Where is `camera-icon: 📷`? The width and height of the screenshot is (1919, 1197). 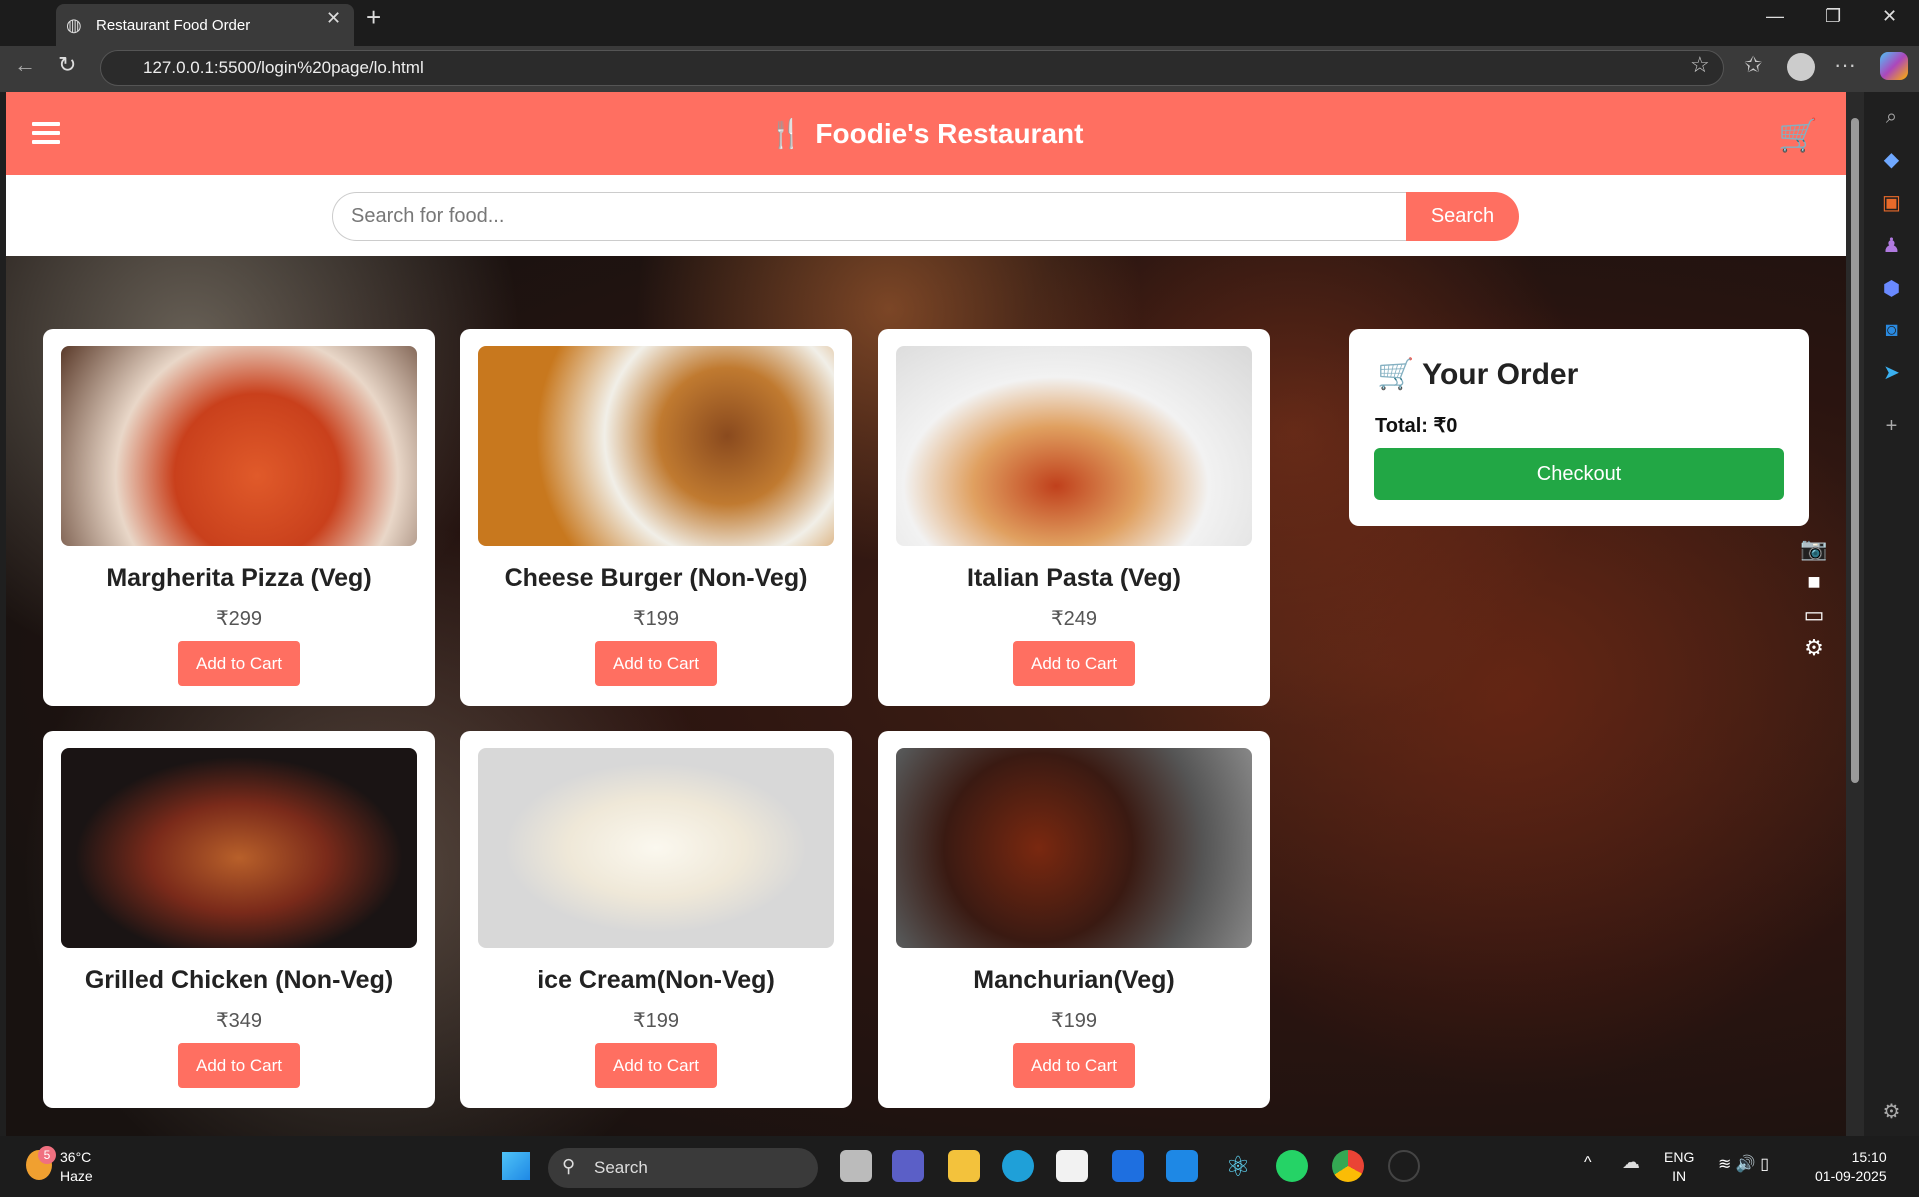
camera-icon: 📷 is located at coordinates (1814, 548).